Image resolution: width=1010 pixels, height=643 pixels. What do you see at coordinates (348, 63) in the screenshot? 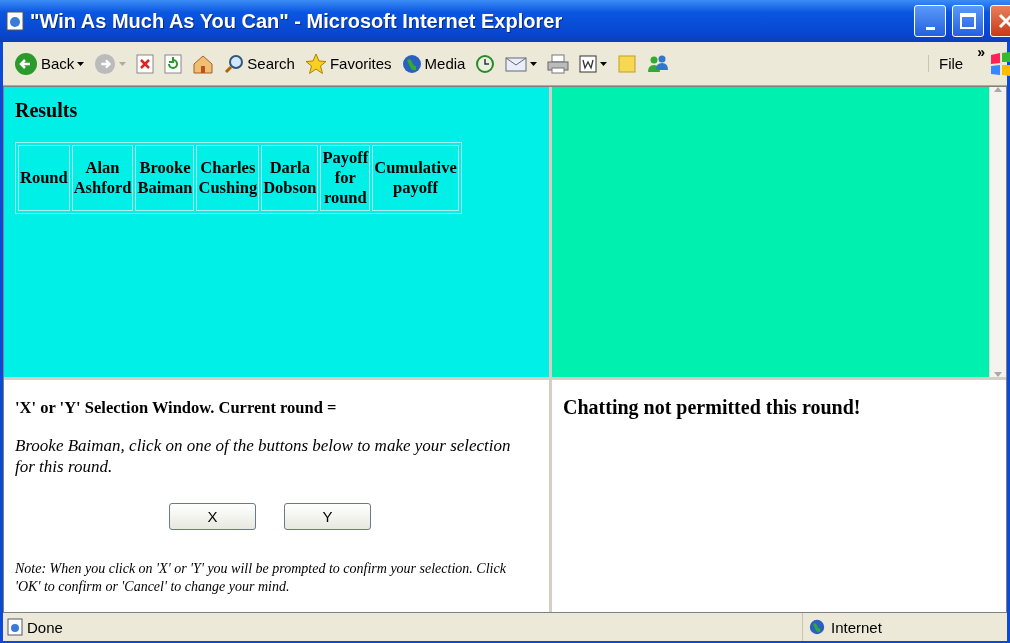
I see `favorites-button: Favorites` at bounding box center [348, 63].